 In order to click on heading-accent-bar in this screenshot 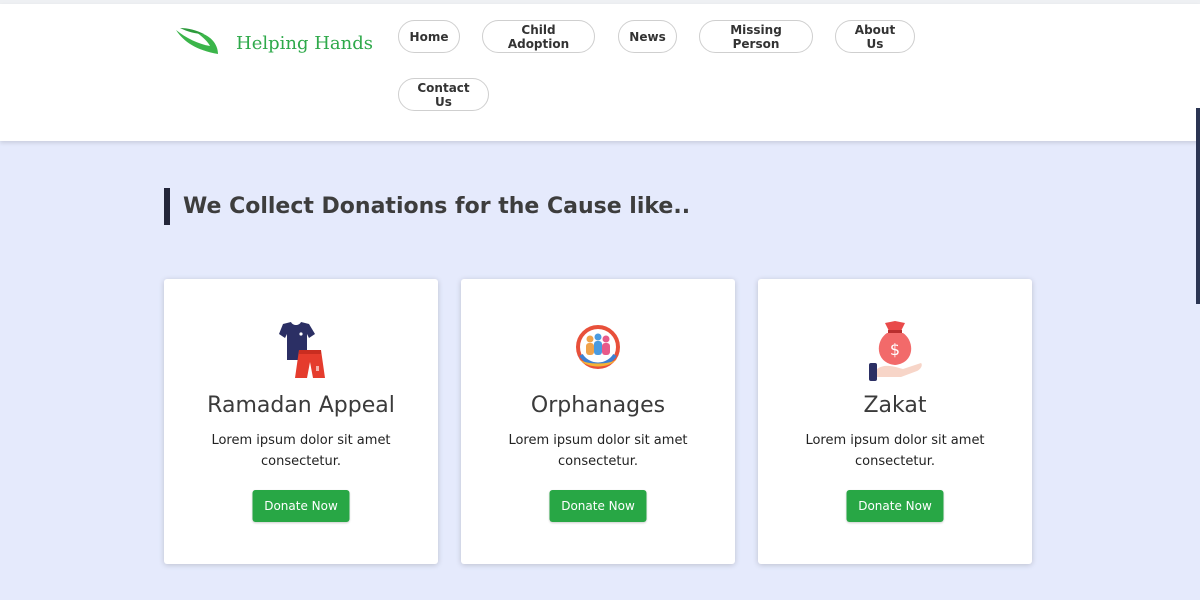, I will do `click(167, 206)`.